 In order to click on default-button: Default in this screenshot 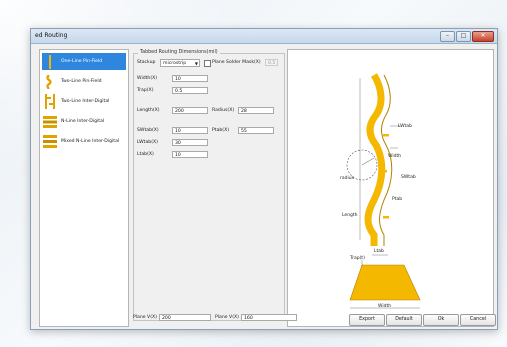, I will do `click(404, 320)`.